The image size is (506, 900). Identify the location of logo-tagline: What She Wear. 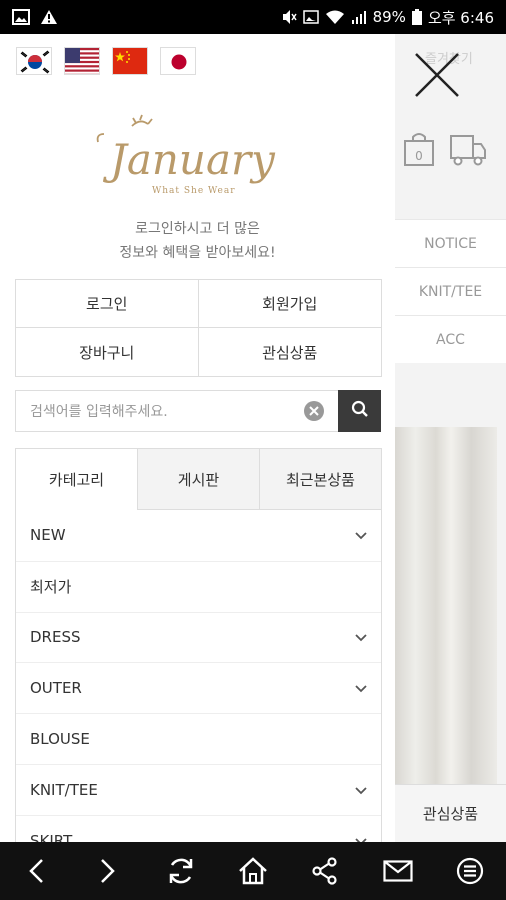
(194, 191).